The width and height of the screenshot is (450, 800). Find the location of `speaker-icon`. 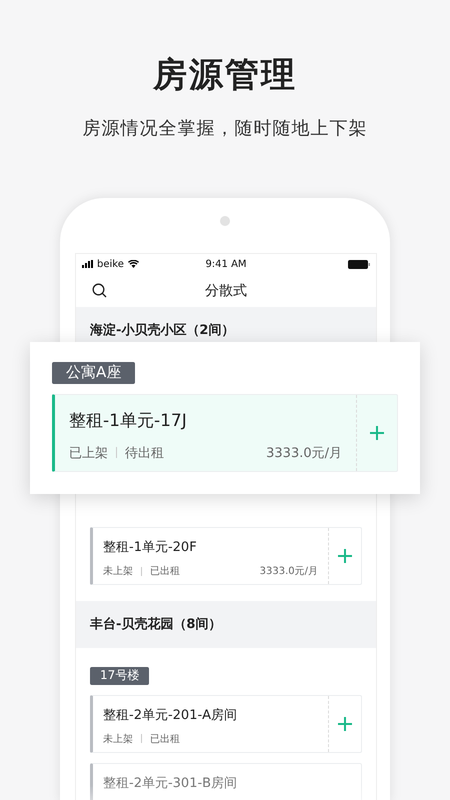

speaker-icon is located at coordinates (225, 221).